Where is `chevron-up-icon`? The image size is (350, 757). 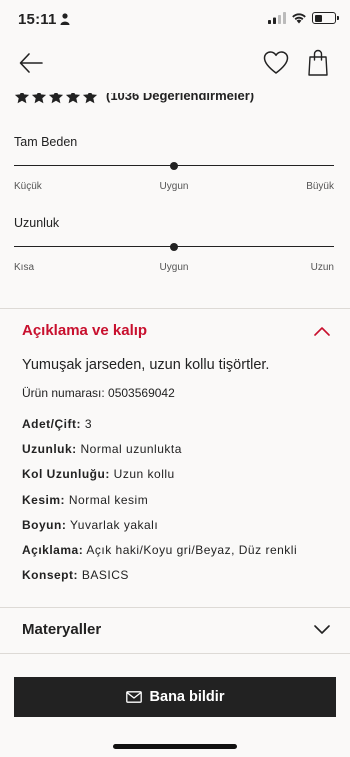
chevron-up-icon is located at coordinates (322, 331).